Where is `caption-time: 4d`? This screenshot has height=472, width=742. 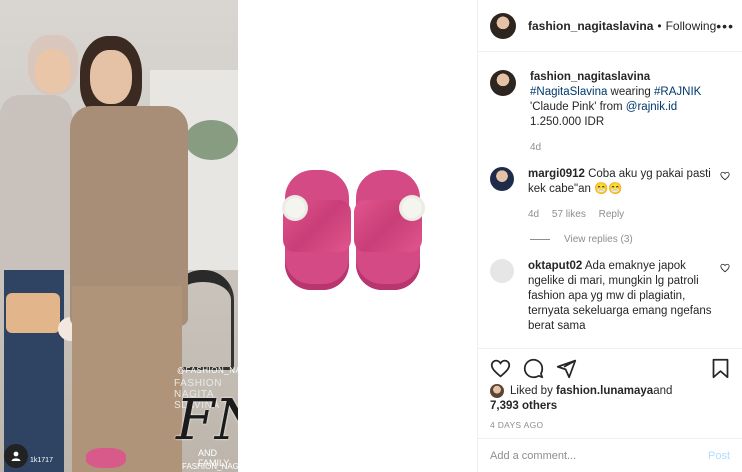
caption-time: 4d is located at coordinates (535, 147).